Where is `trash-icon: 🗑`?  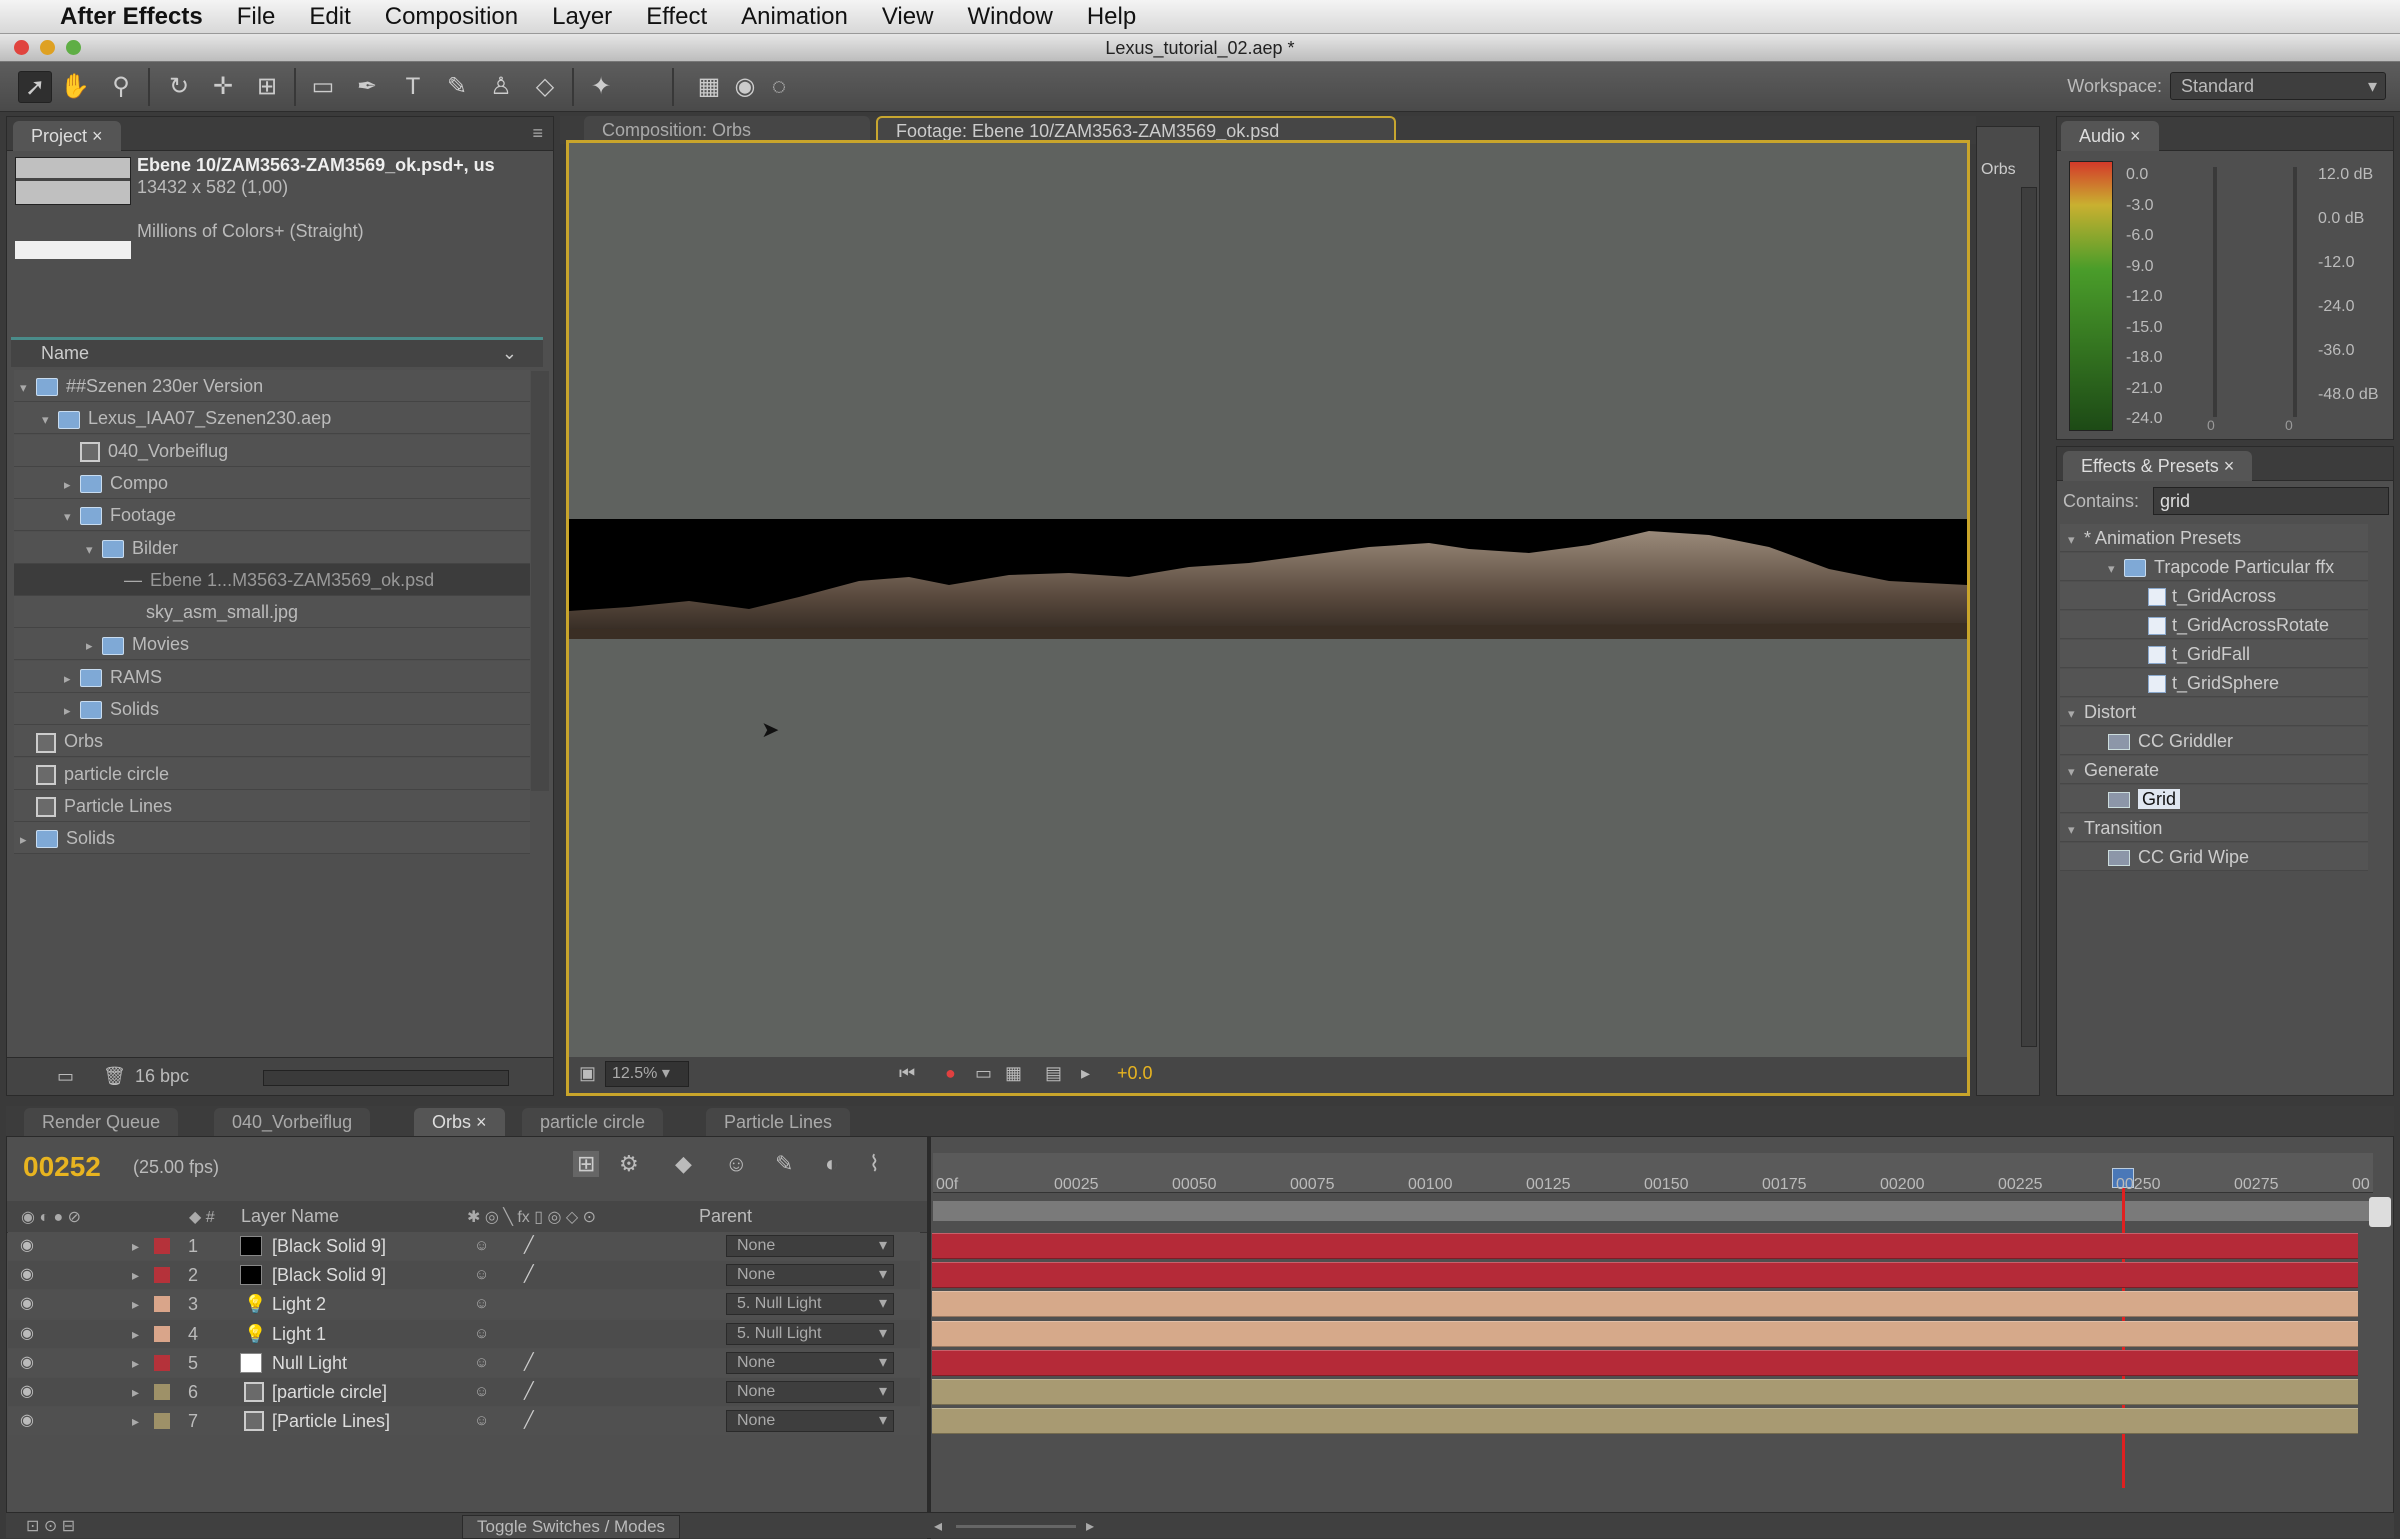 trash-icon: 🗑 is located at coordinates (114, 1076).